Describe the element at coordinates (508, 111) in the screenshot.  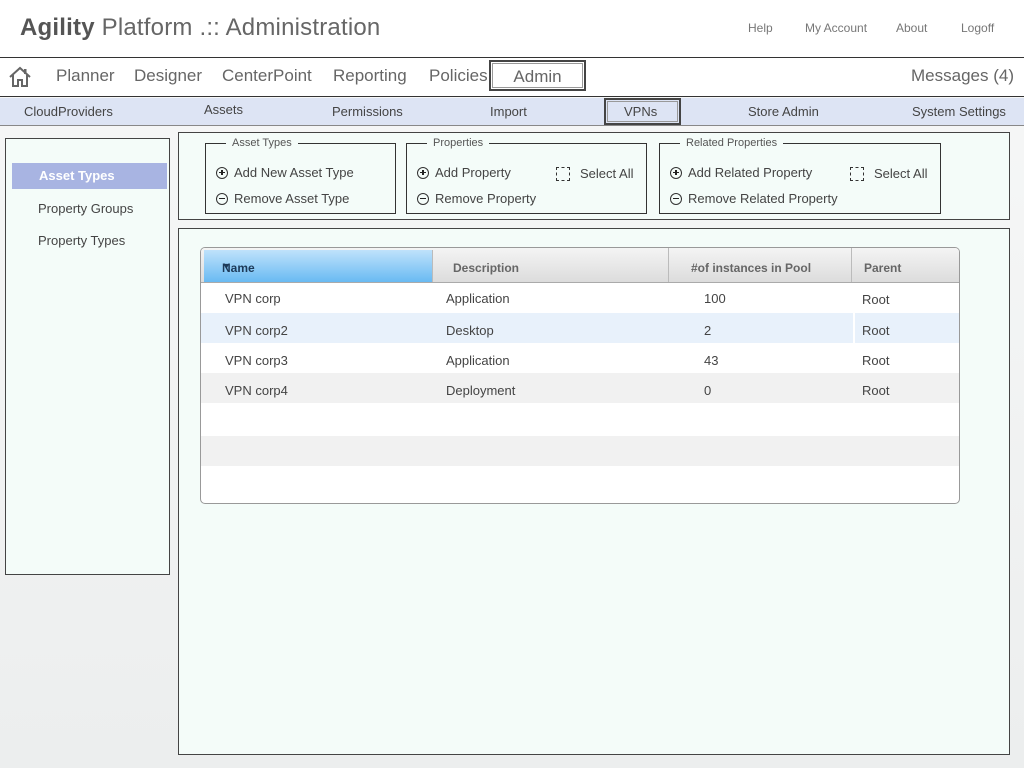
I see `subnav-import: Import` at that location.